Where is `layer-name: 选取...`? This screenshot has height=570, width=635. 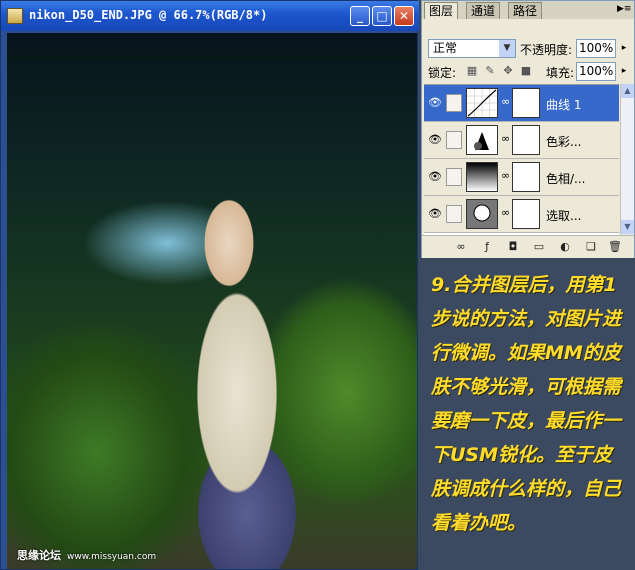 layer-name: 选取... is located at coordinates (564, 216).